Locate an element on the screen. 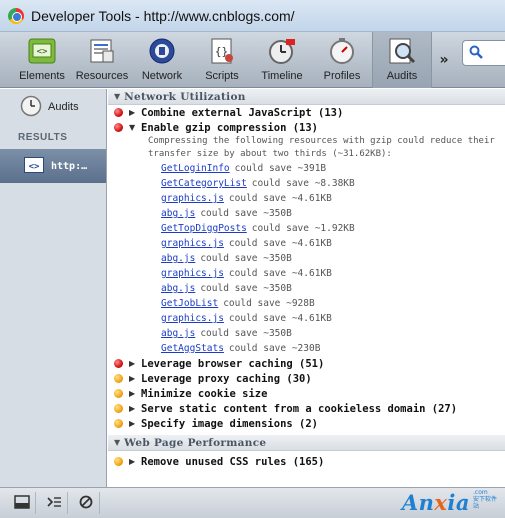 The width and height of the screenshot is (505, 518). search-icon is located at coordinates (476, 53).